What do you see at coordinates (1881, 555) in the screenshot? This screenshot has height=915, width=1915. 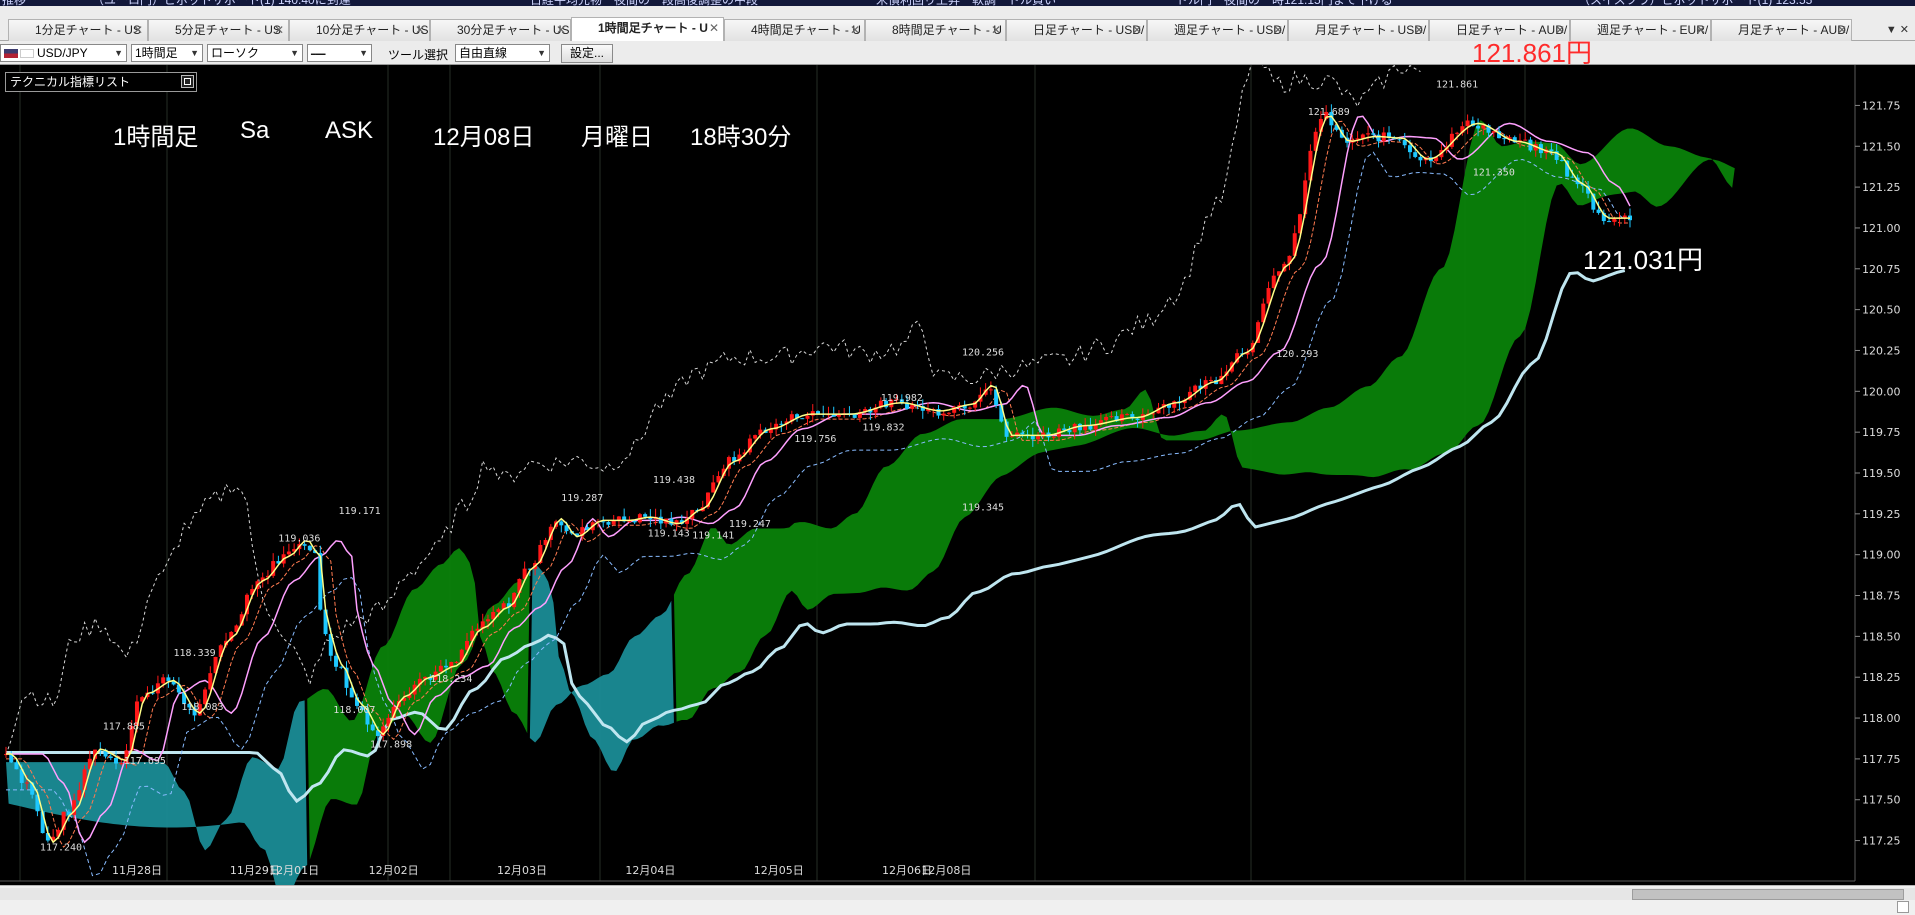 I see `price-tick-label: 119.00` at bounding box center [1881, 555].